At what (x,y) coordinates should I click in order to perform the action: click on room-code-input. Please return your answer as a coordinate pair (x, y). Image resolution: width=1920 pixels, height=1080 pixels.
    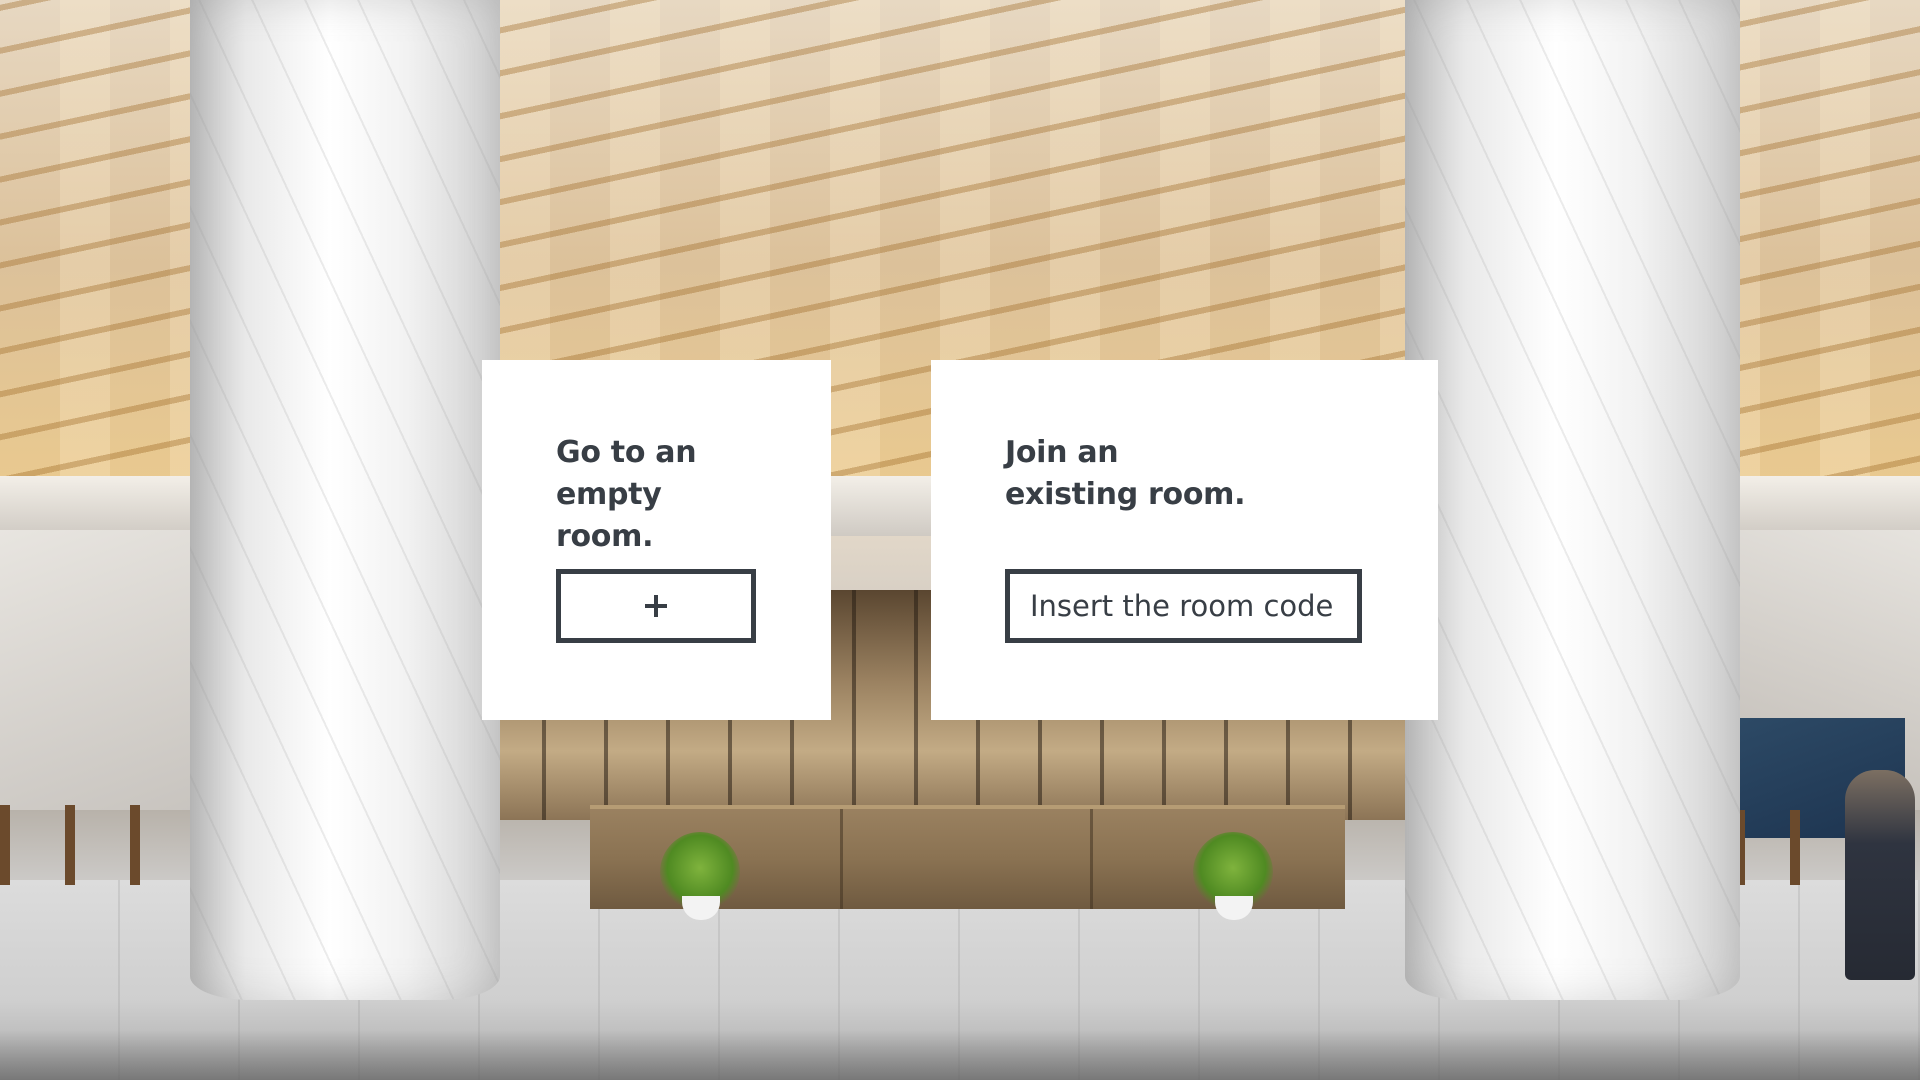
    Looking at the image, I should click on (1183, 606).